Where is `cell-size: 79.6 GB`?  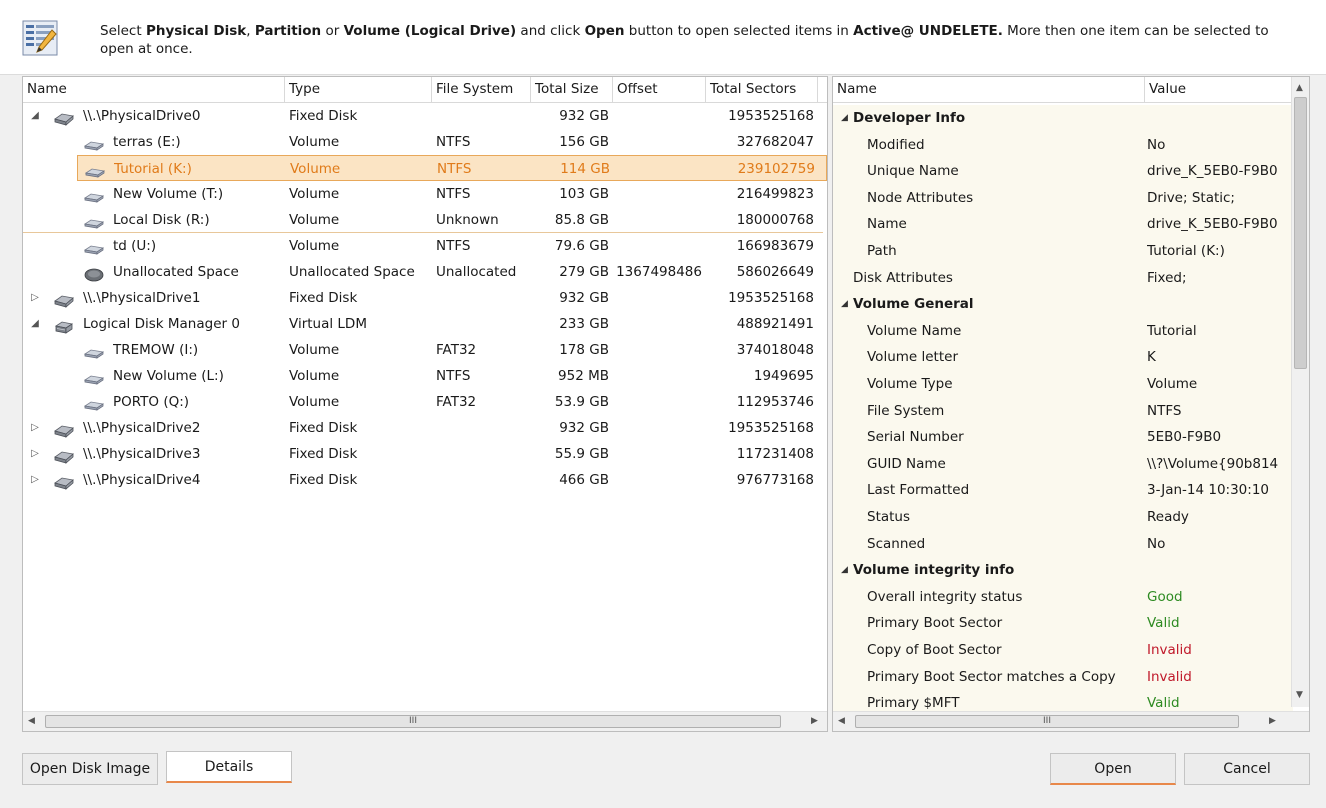 cell-size: 79.6 GB is located at coordinates (581, 246).